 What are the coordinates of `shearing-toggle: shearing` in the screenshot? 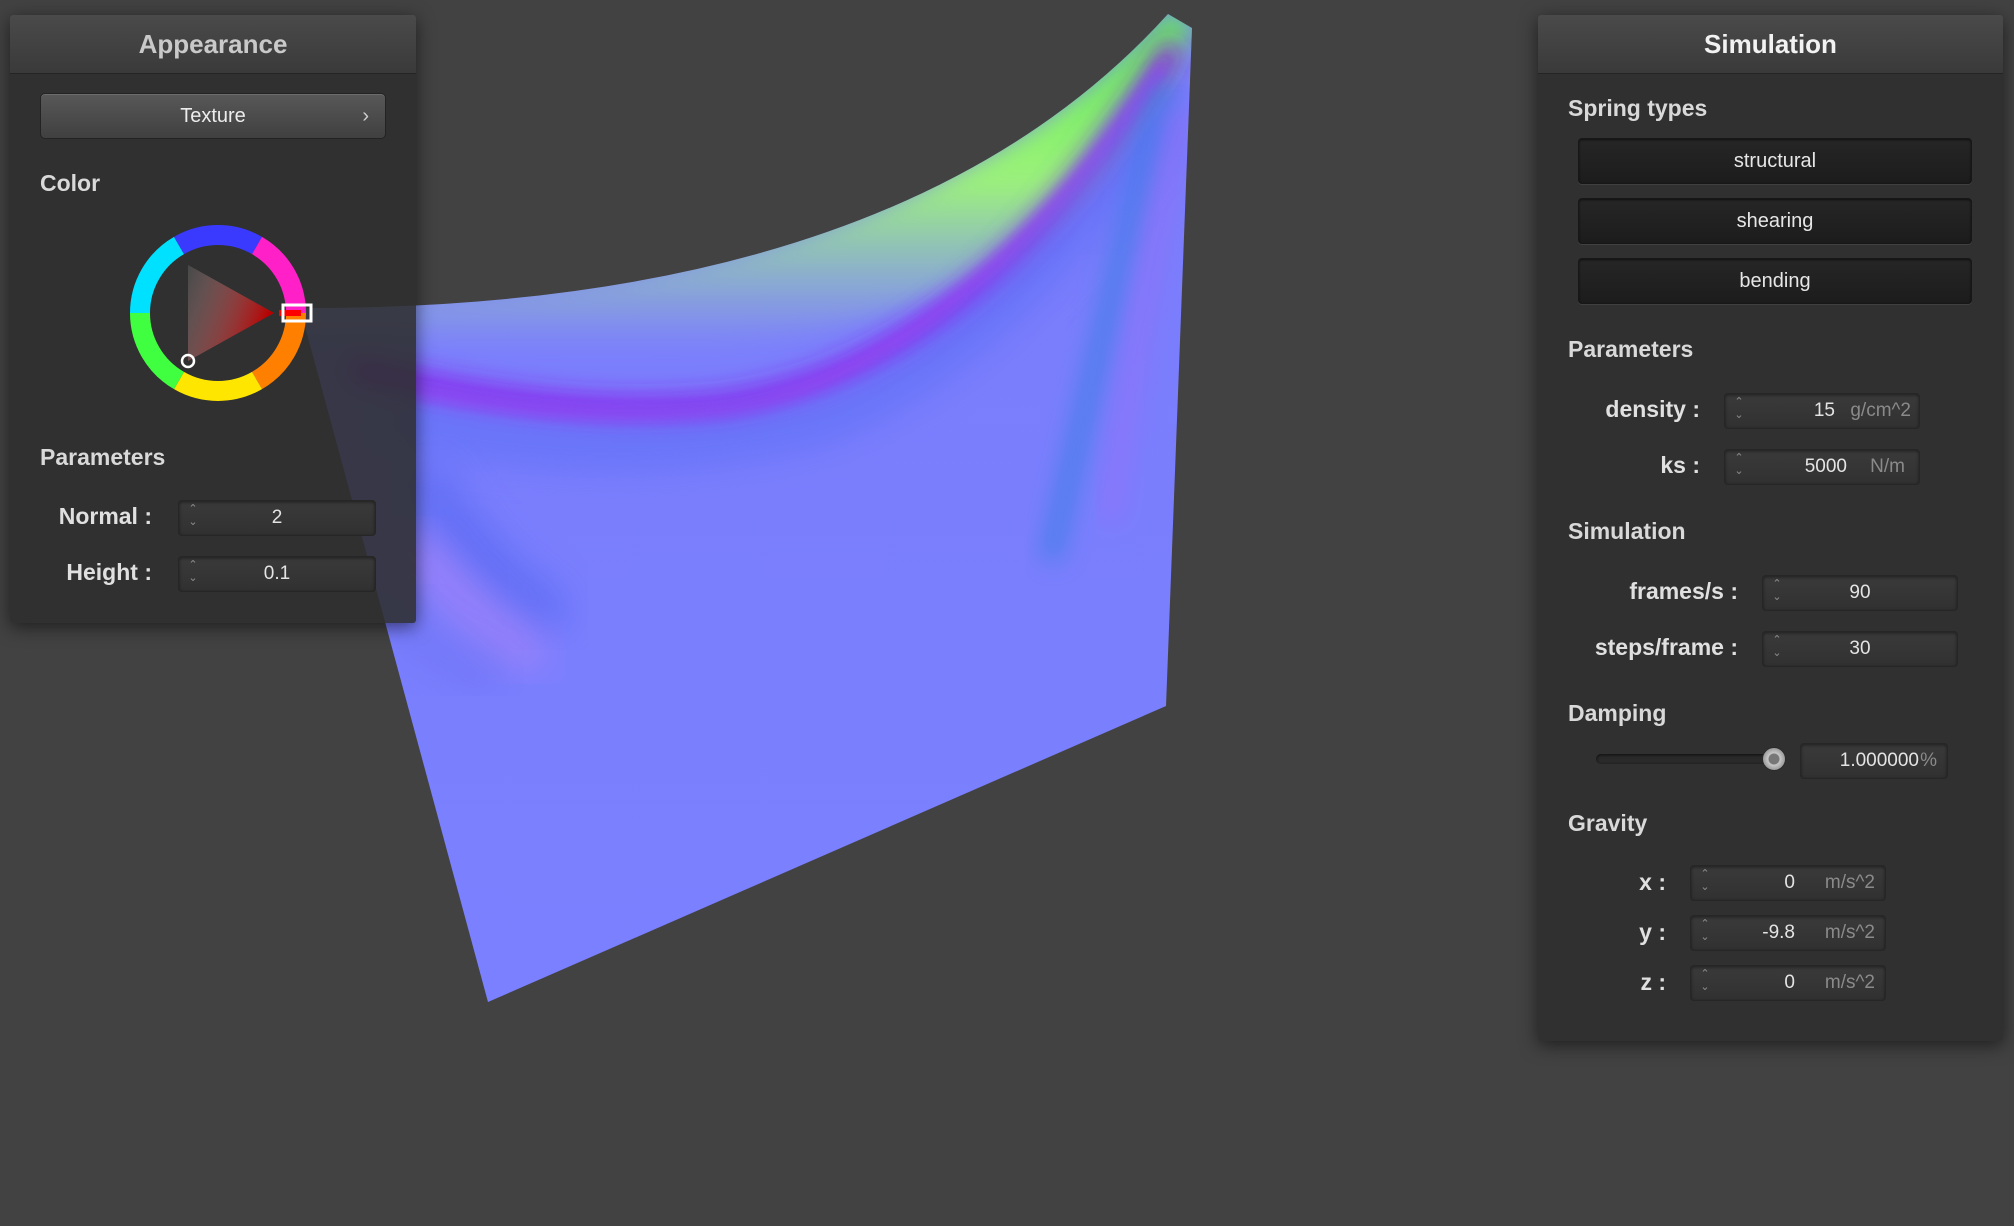 It's located at (1775, 221).